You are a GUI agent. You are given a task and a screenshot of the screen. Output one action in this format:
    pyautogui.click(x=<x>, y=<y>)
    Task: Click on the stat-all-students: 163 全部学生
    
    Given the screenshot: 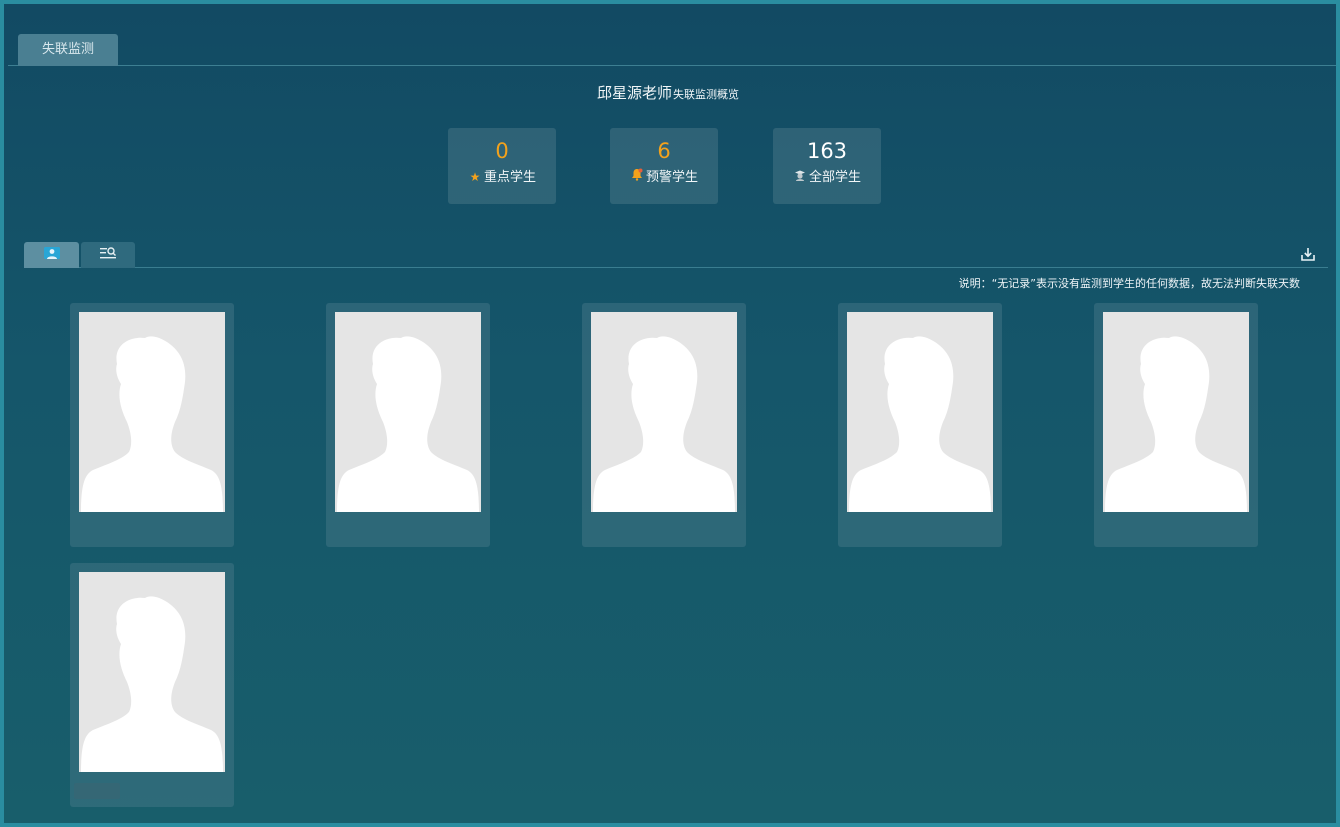 What is the action you would take?
    pyautogui.click(x=827, y=166)
    